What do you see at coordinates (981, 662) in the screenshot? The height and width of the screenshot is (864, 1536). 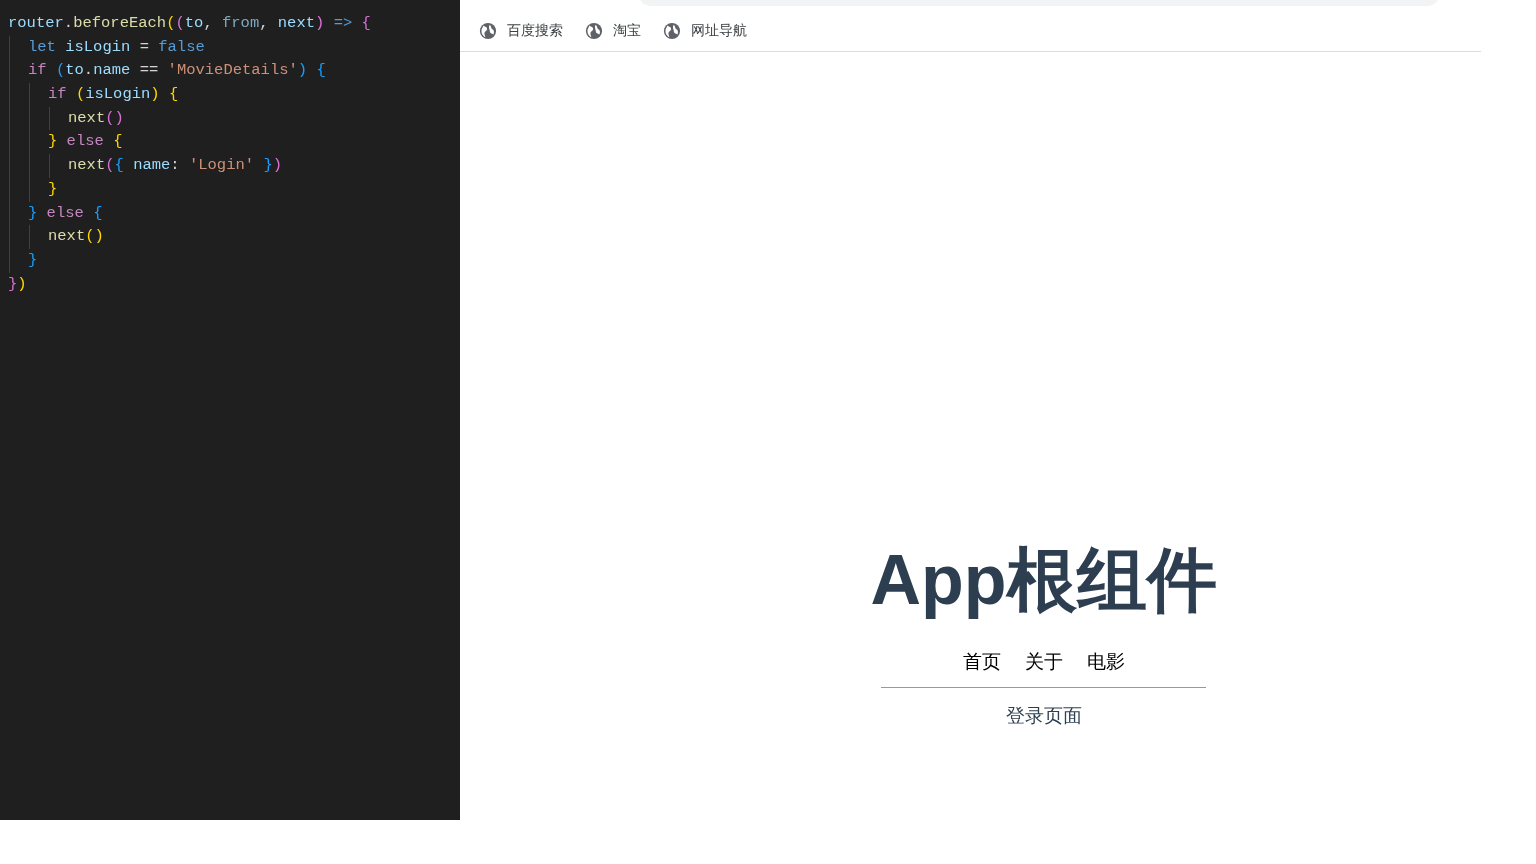 I see `nav-link: 首页` at bounding box center [981, 662].